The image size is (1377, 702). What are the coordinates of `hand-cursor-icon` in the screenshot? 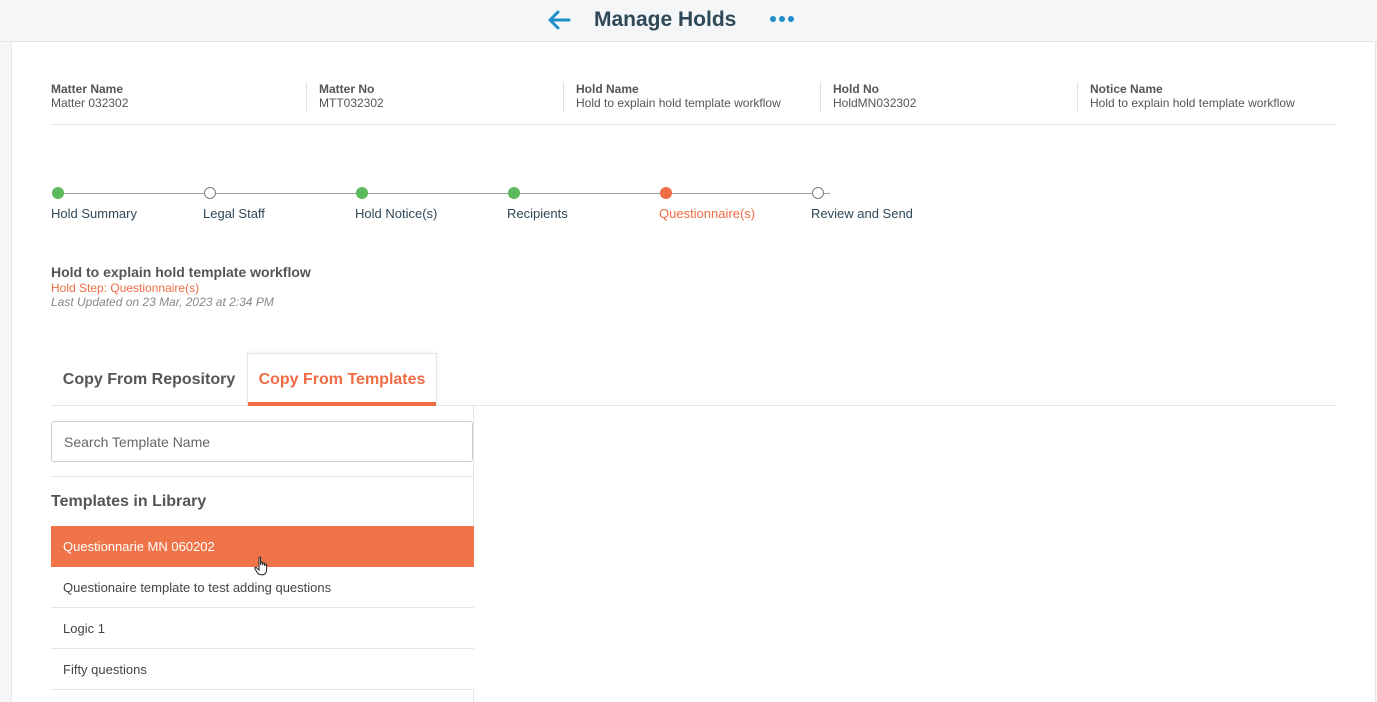 It's located at (261, 566).